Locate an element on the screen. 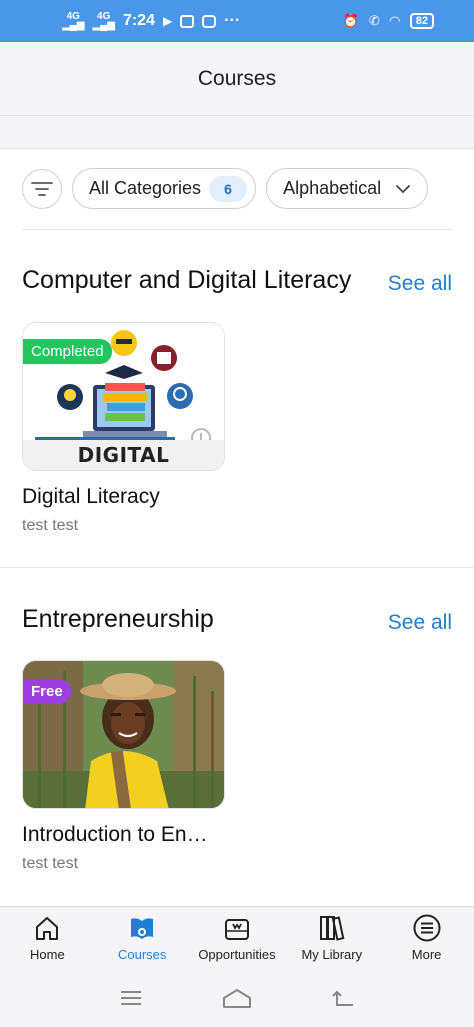 The width and height of the screenshot is (474, 1027). category-filter-pill: All Categories 6 is located at coordinates (164, 188).